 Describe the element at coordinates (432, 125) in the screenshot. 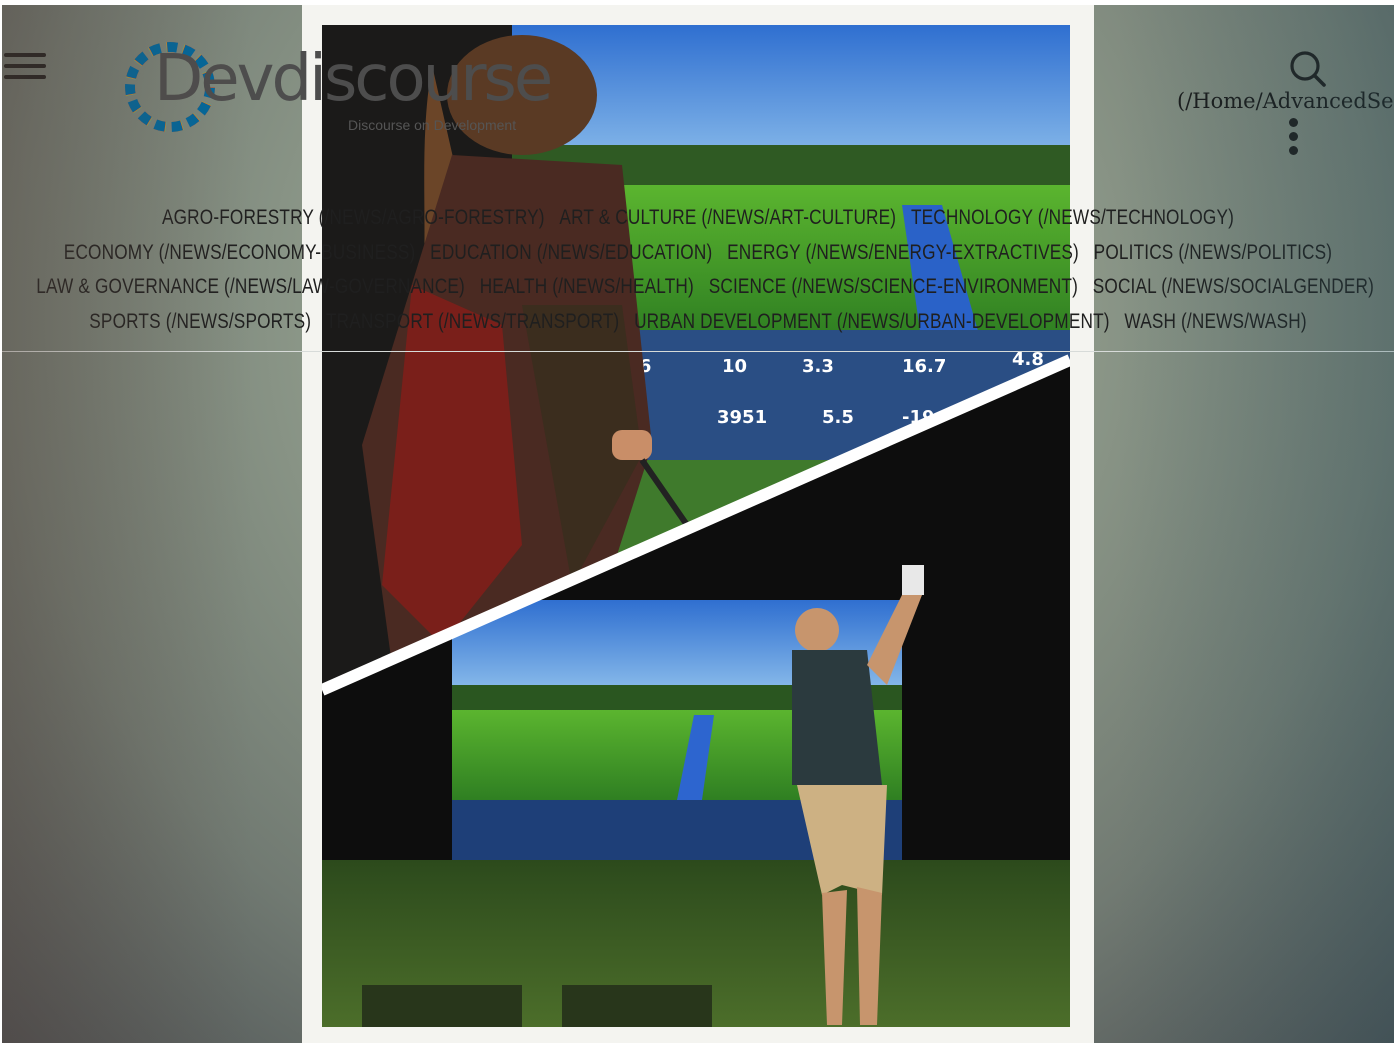

I see `logo-tagline: Discourse on Development` at that location.